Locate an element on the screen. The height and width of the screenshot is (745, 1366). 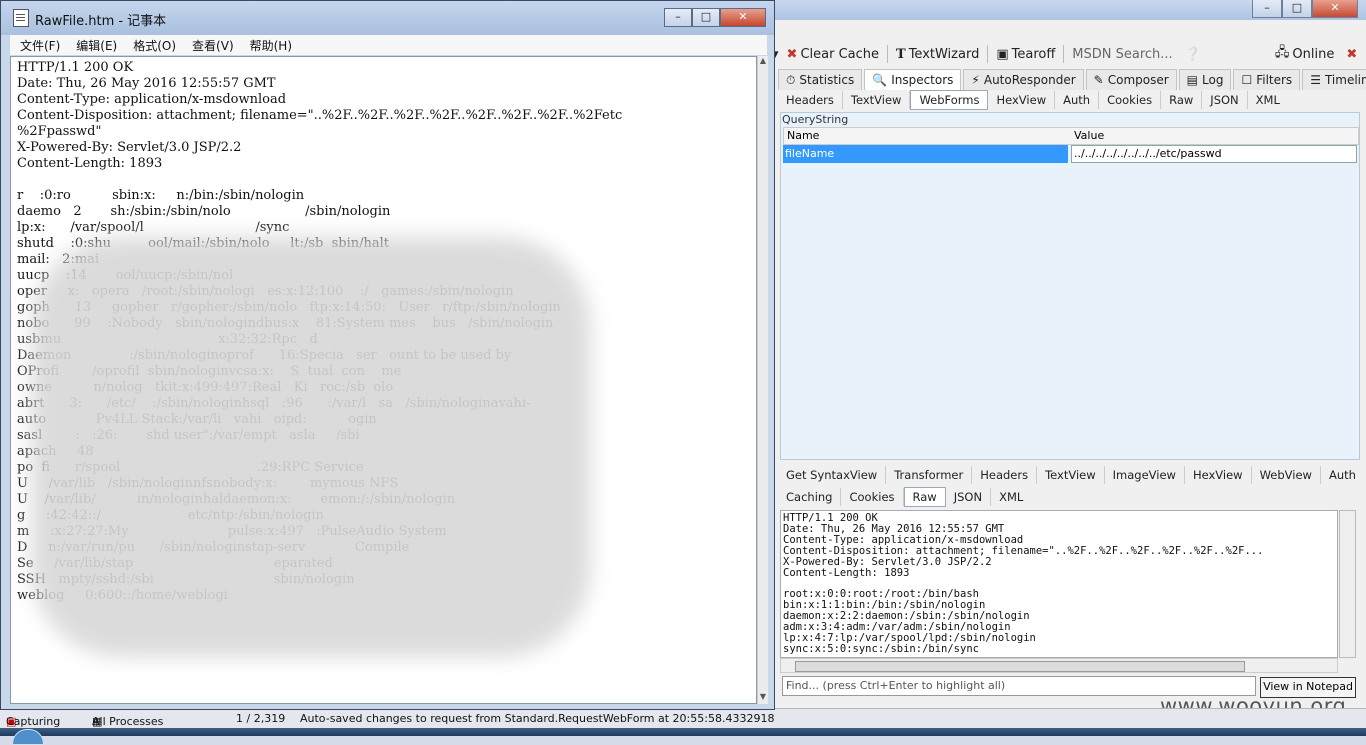
resp-tab-syntaxview: Get SyntaxView is located at coordinates (832, 475).